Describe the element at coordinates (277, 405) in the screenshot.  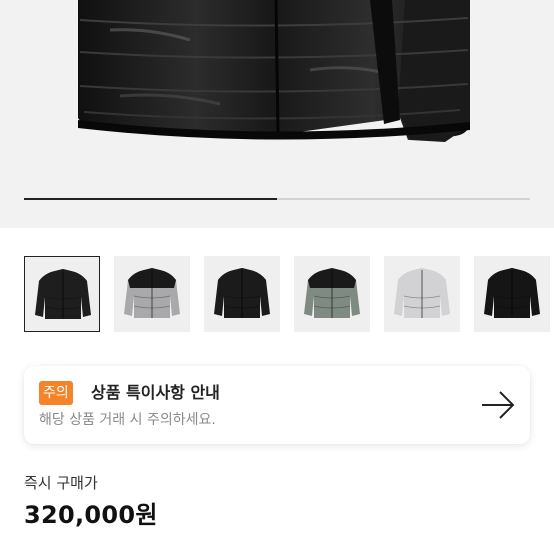
I see `notice-card: 주의 상품 특이사항 안내 해당 상품 거래 시 주의하세요.` at that location.